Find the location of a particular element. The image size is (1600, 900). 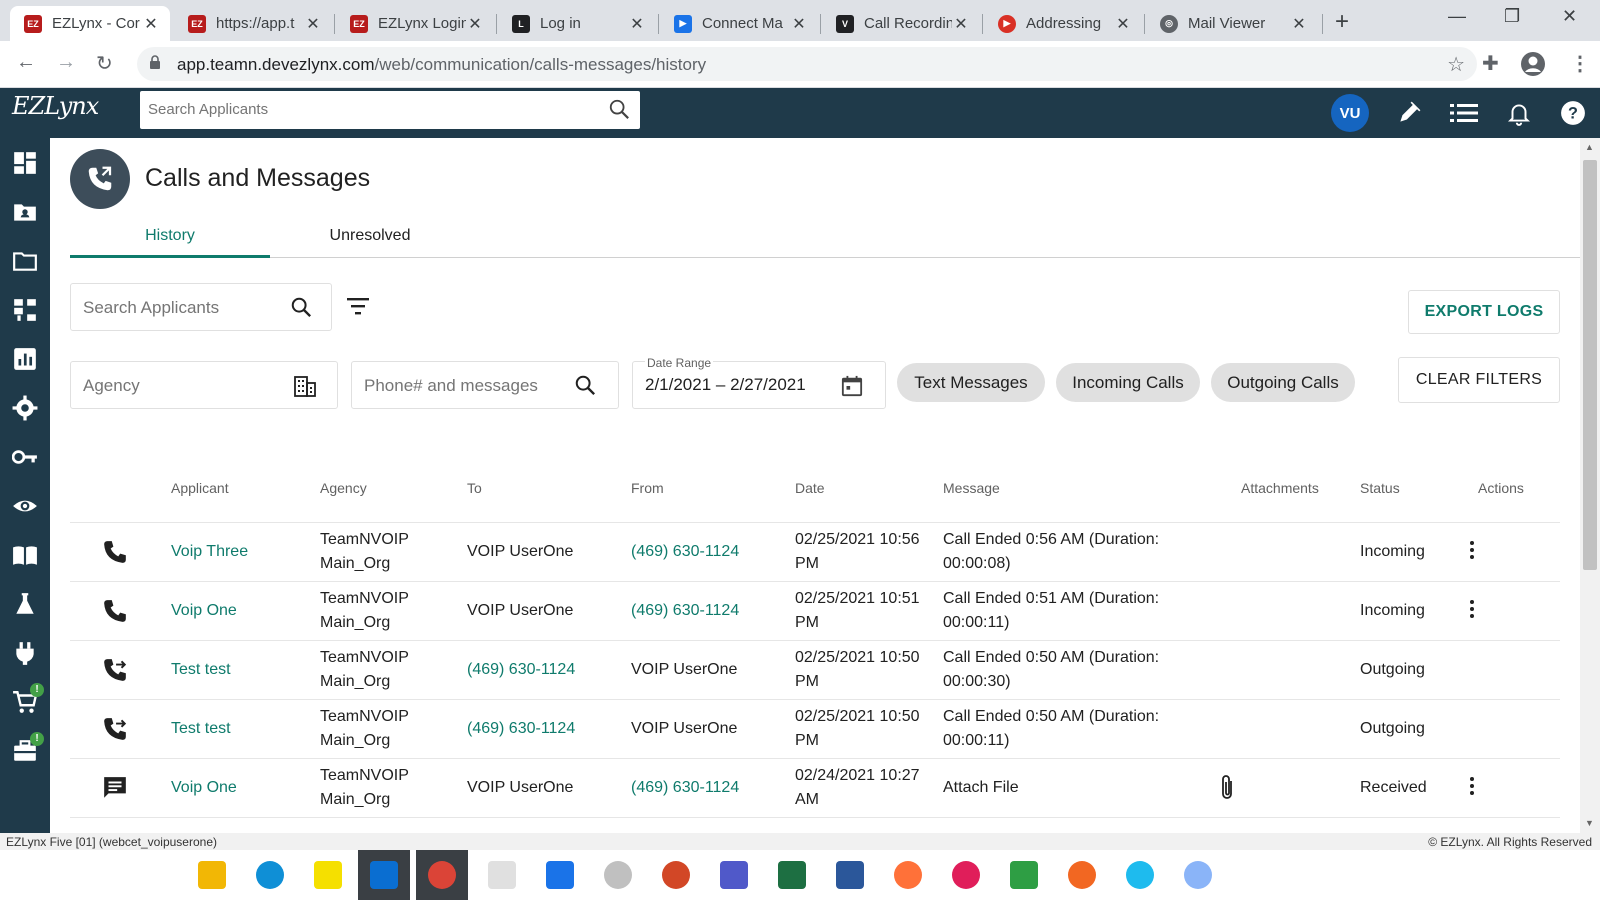

word-icon is located at coordinates (850, 875).